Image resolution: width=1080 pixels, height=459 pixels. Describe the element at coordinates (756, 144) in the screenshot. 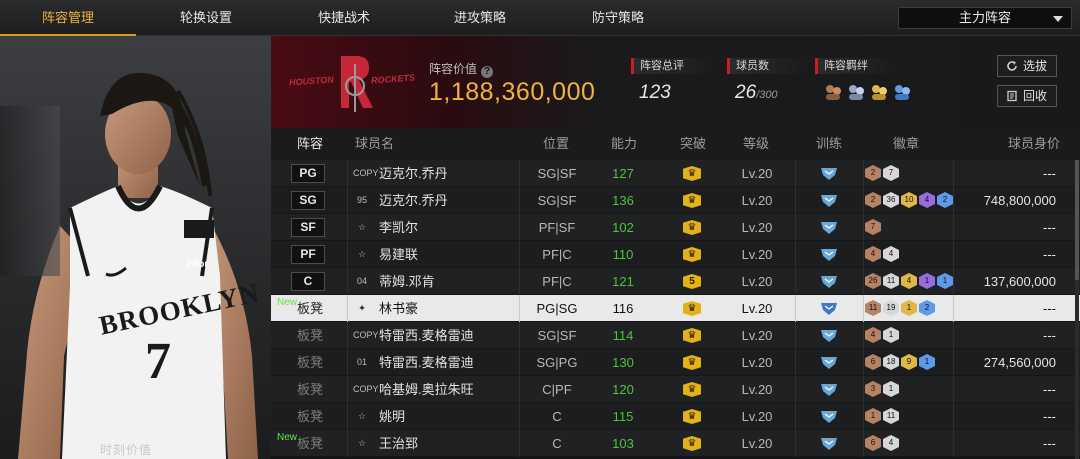

I see `col-level: 等级` at that location.